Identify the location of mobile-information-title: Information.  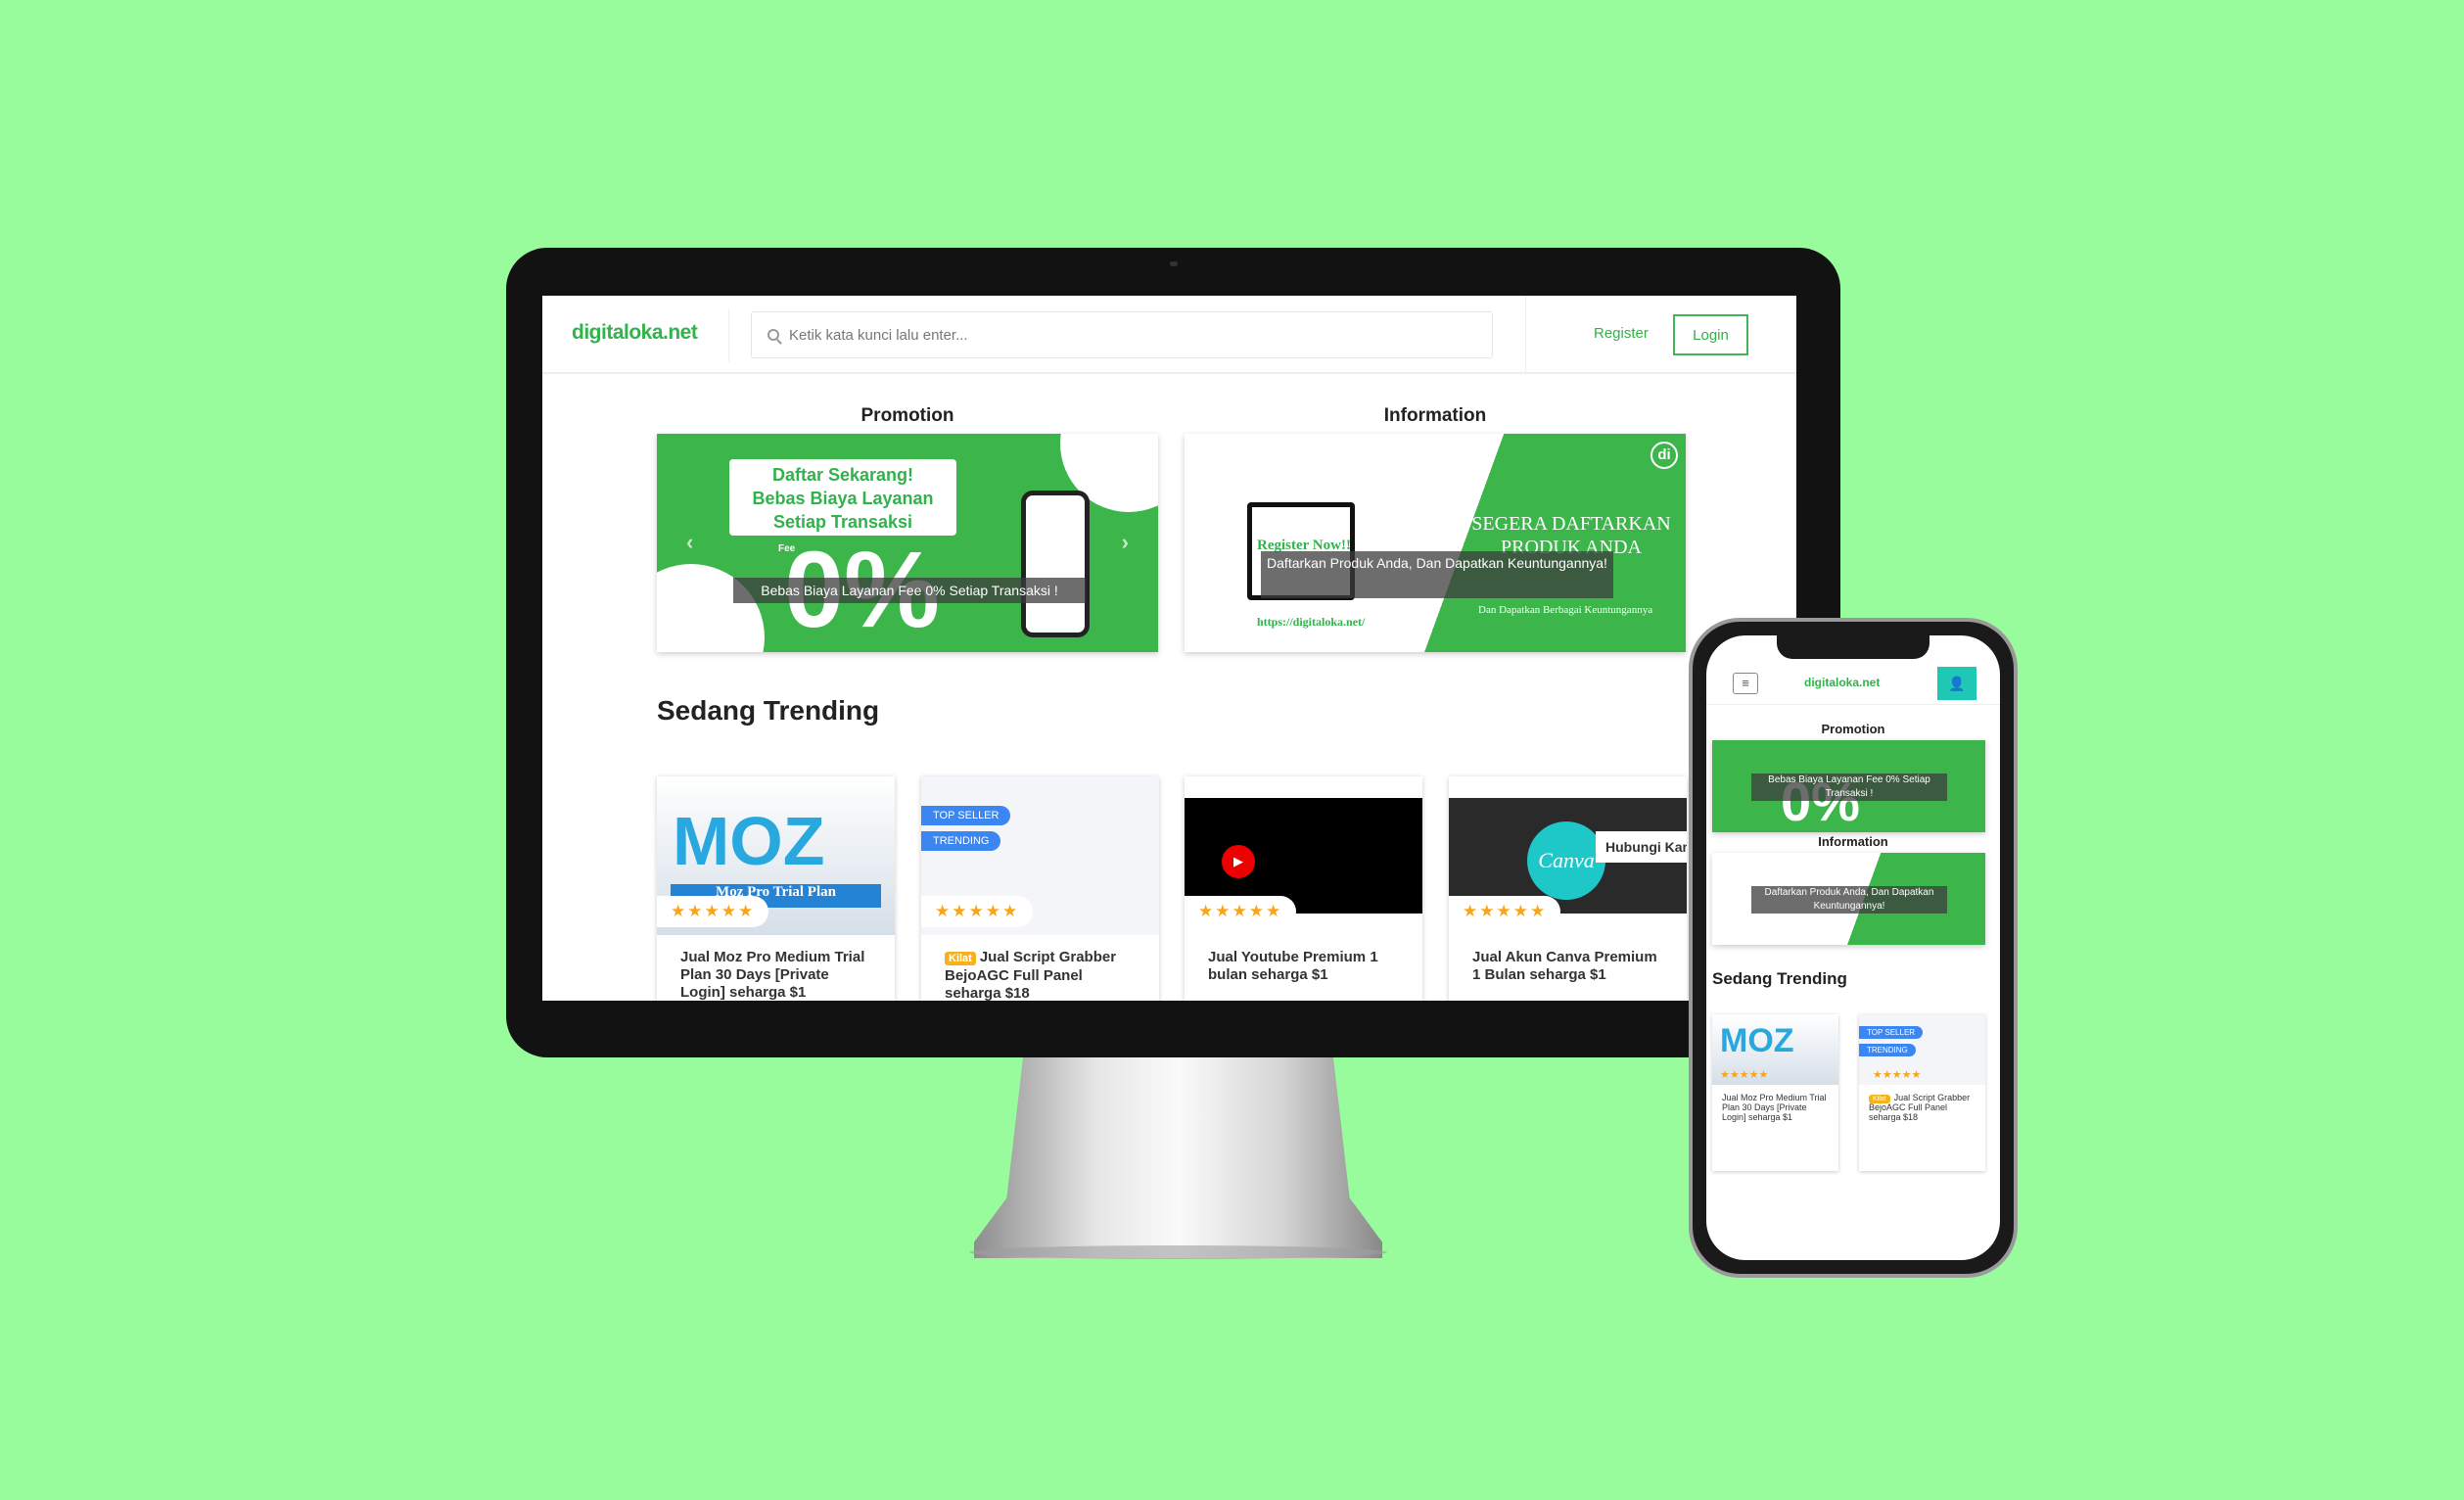
(1853, 842).